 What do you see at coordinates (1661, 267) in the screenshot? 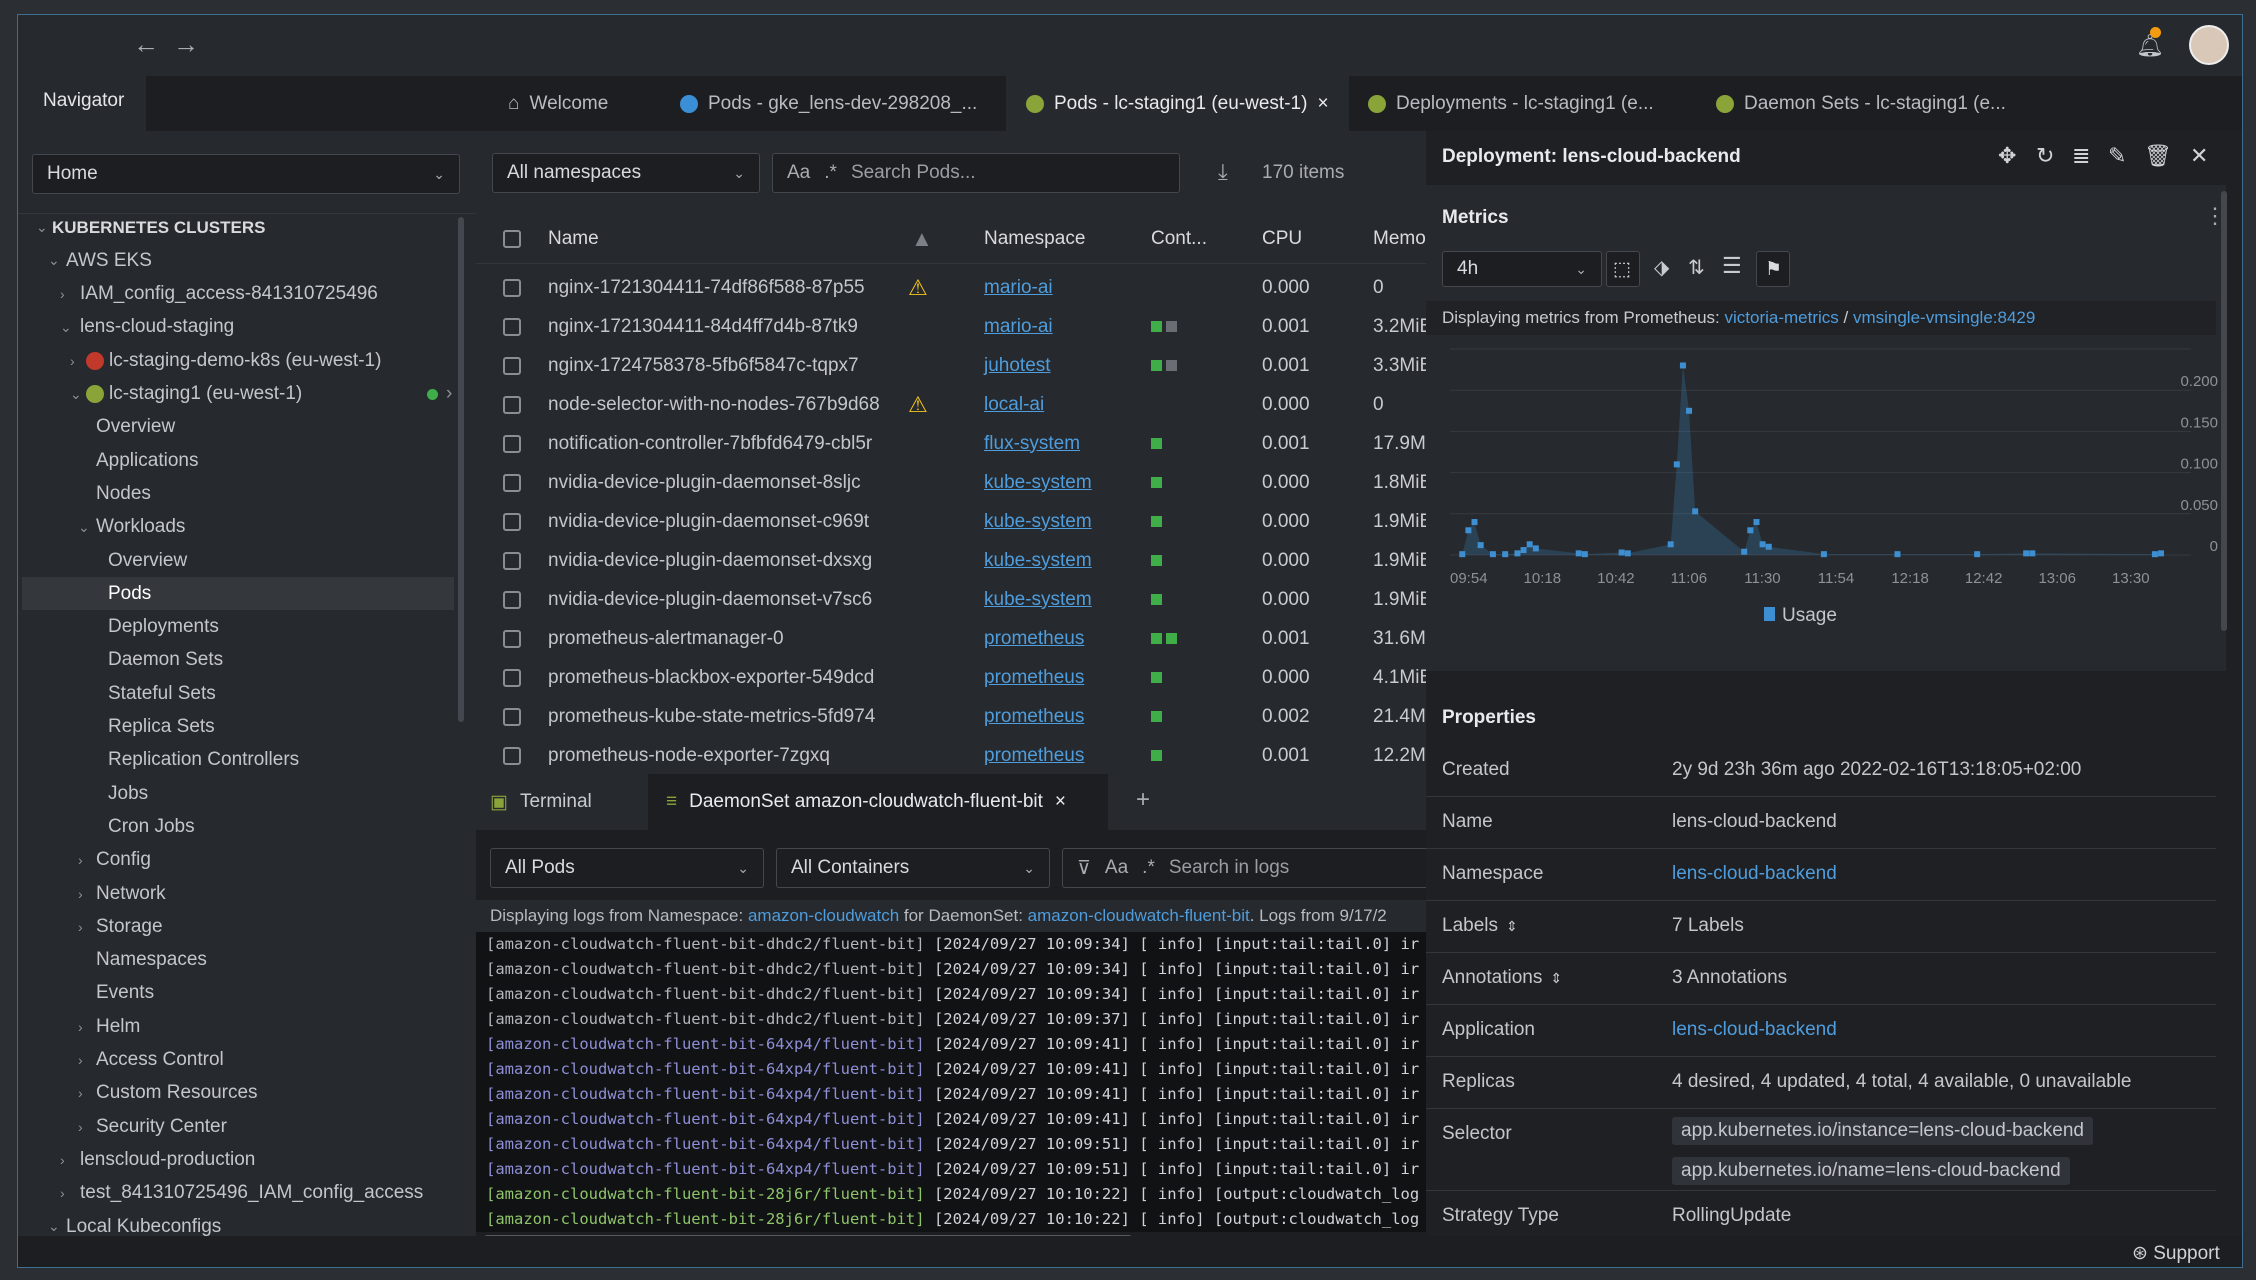
I see `memory-metric-icon: ⬗` at bounding box center [1661, 267].